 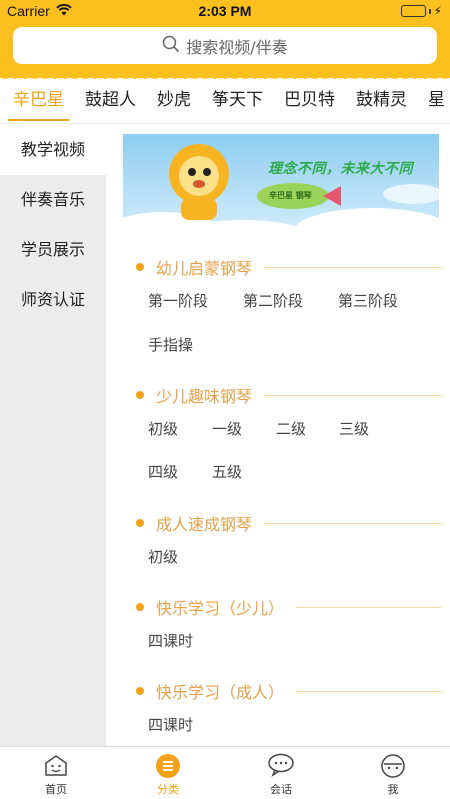 I want to click on nav-profile: 我, so click(x=393, y=773).